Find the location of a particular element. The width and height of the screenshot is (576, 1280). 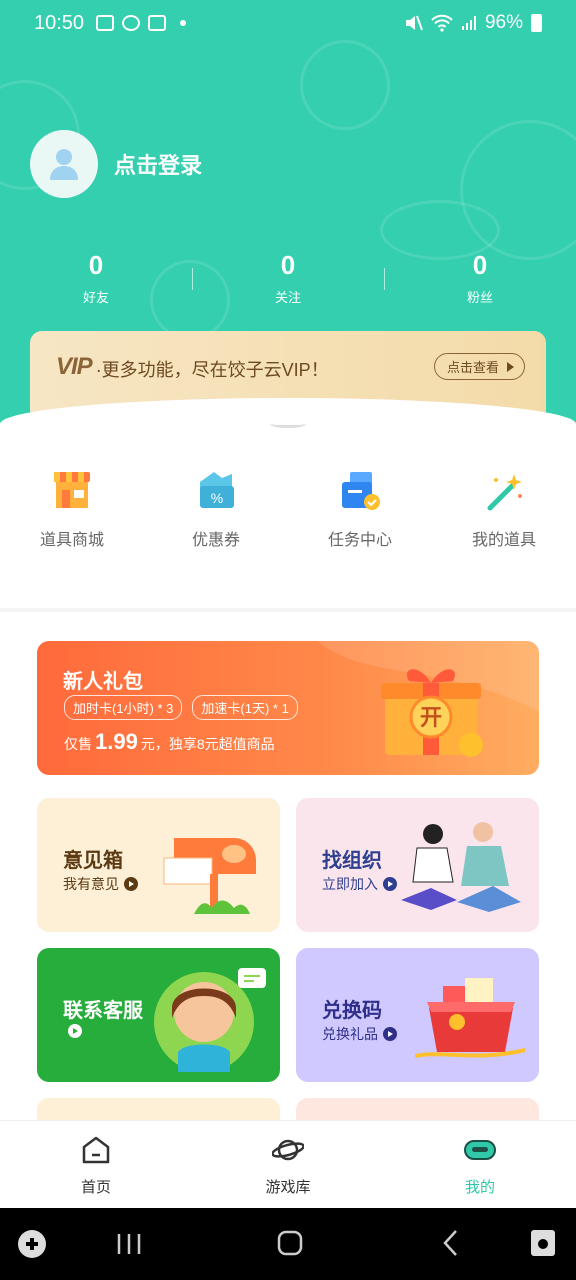

gamers-illustration is located at coordinates (461, 867).